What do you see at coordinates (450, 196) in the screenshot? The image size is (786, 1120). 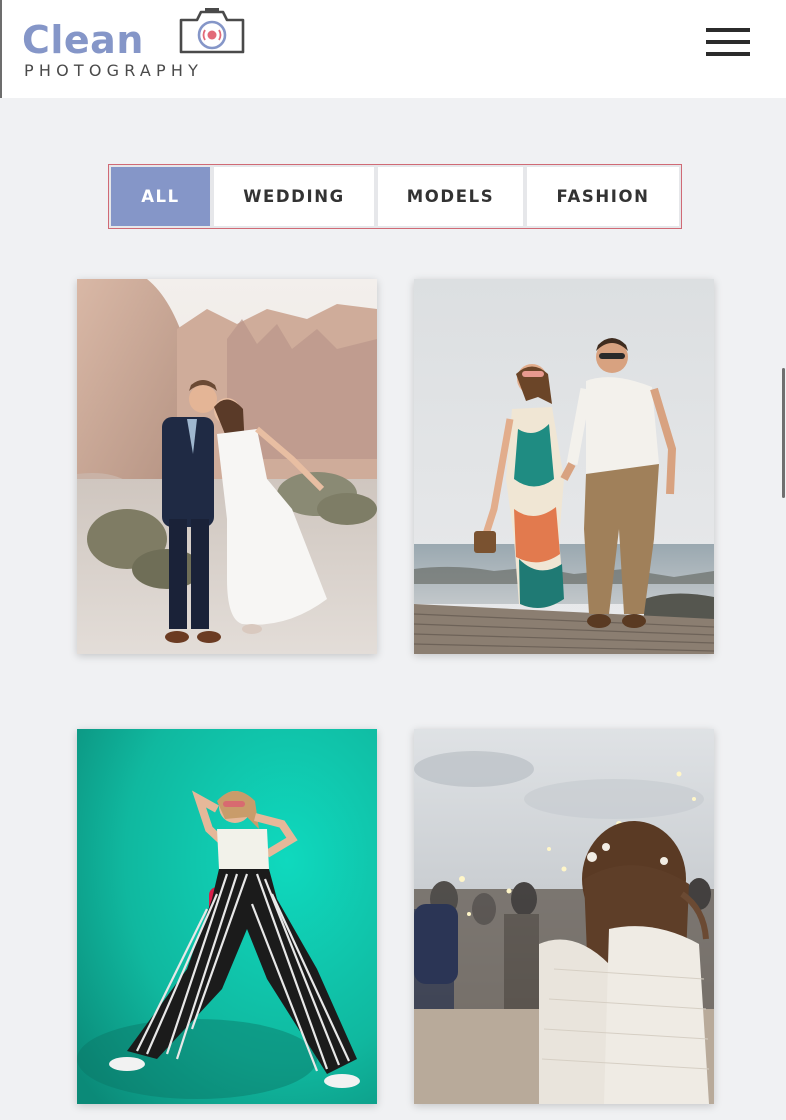 I see `filter-models-button: MODELS` at bounding box center [450, 196].